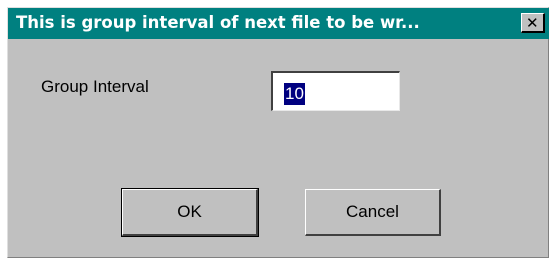 Image resolution: width=550 pixels, height=258 pixels. What do you see at coordinates (294, 94) in the screenshot?
I see `group-interval-value: 10` at bounding box center [294, 94].